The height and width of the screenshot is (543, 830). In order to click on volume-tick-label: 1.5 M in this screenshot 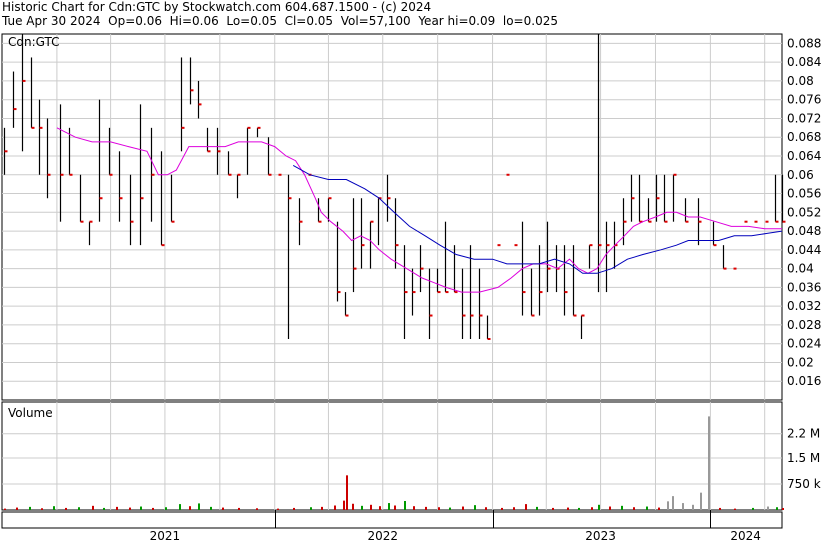, I will do `click(803, 458)`.